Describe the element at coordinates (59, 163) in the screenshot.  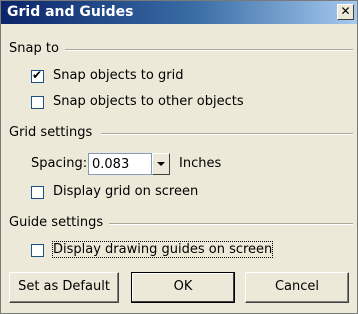
I see `spacing-label: Spacing:` at that location.